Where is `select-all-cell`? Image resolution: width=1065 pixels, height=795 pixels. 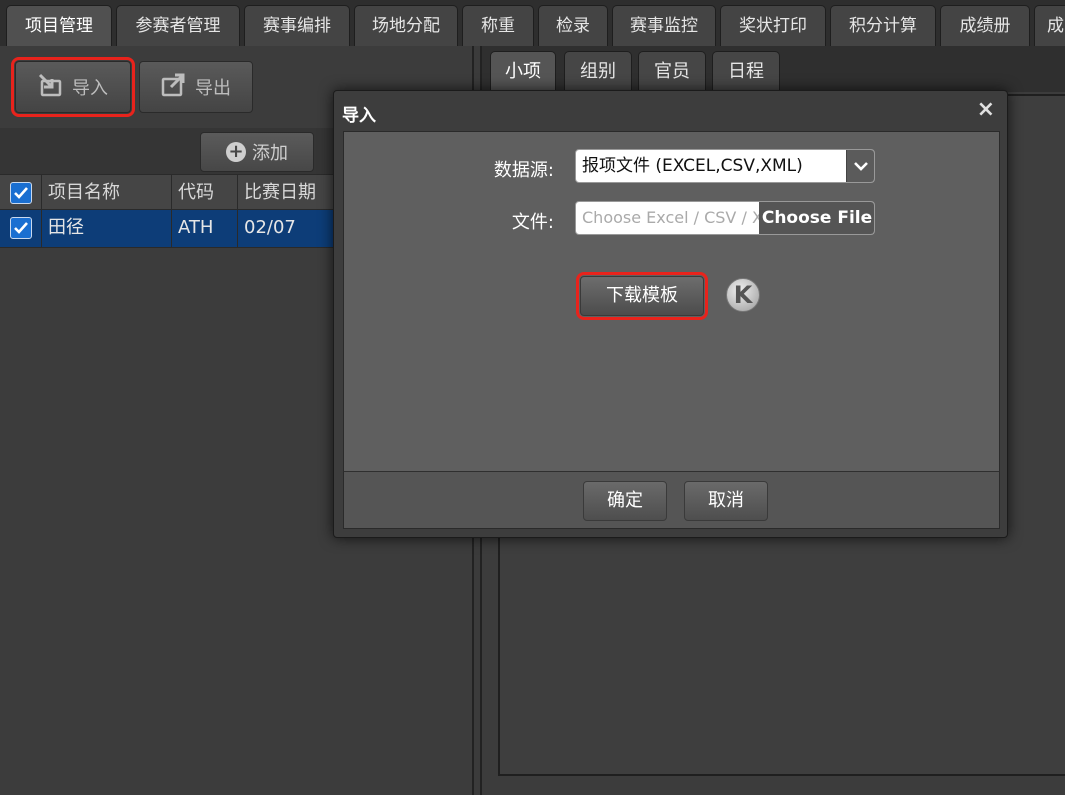 select-all-cell is located at coordinates (21, 192).